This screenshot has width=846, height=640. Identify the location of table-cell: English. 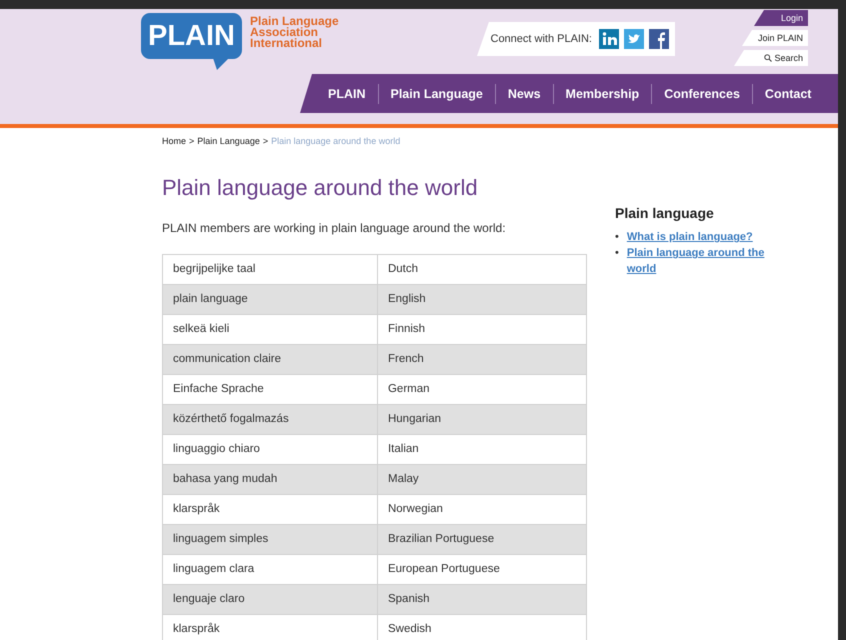
(481, 299).